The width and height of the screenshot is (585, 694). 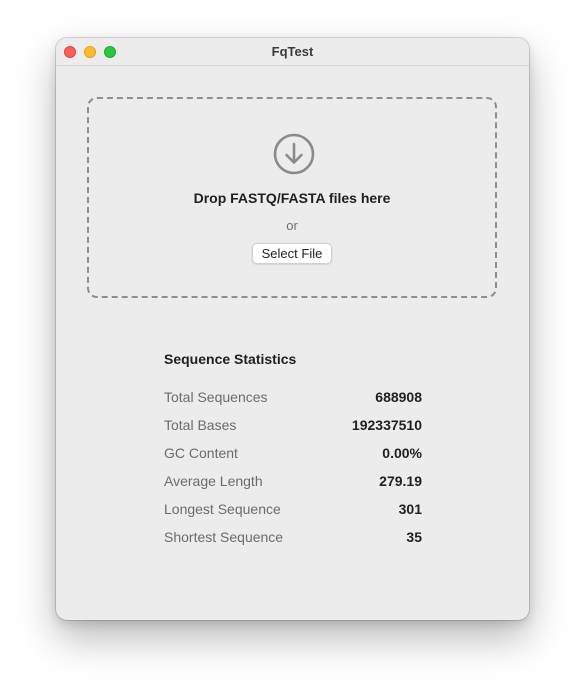 What do you see at coordinates (293, 486) in the screenshot?
I see `stat-row-average-length: Average Length 279.19` at bounding box center [293, 486].